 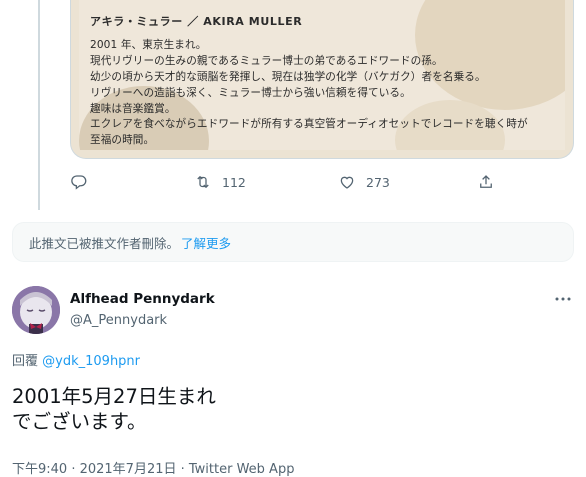 I want to click on share-icon, so click(x=486, y=181).